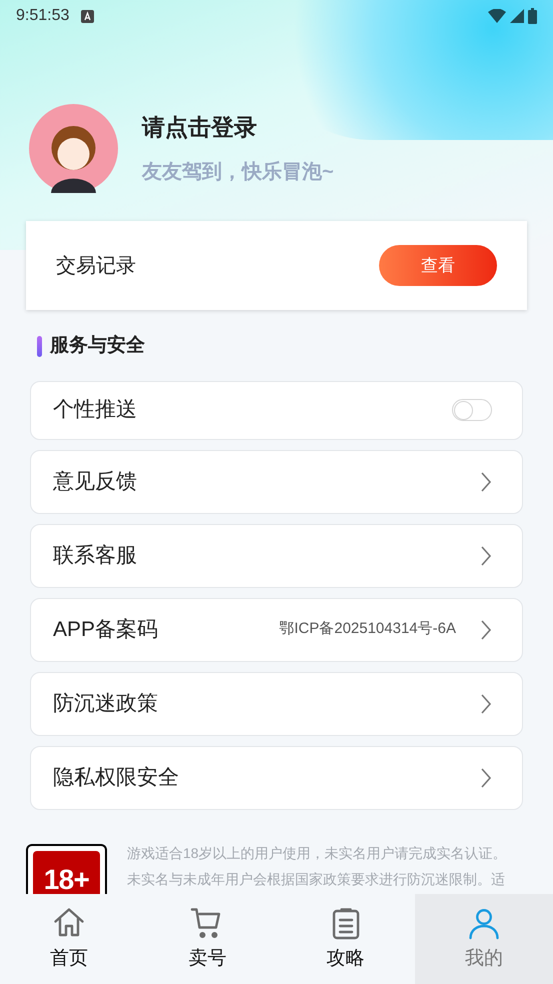 The image size is (553, 984). I want to click on settings-row: 意见反馈, so click(276, 482).